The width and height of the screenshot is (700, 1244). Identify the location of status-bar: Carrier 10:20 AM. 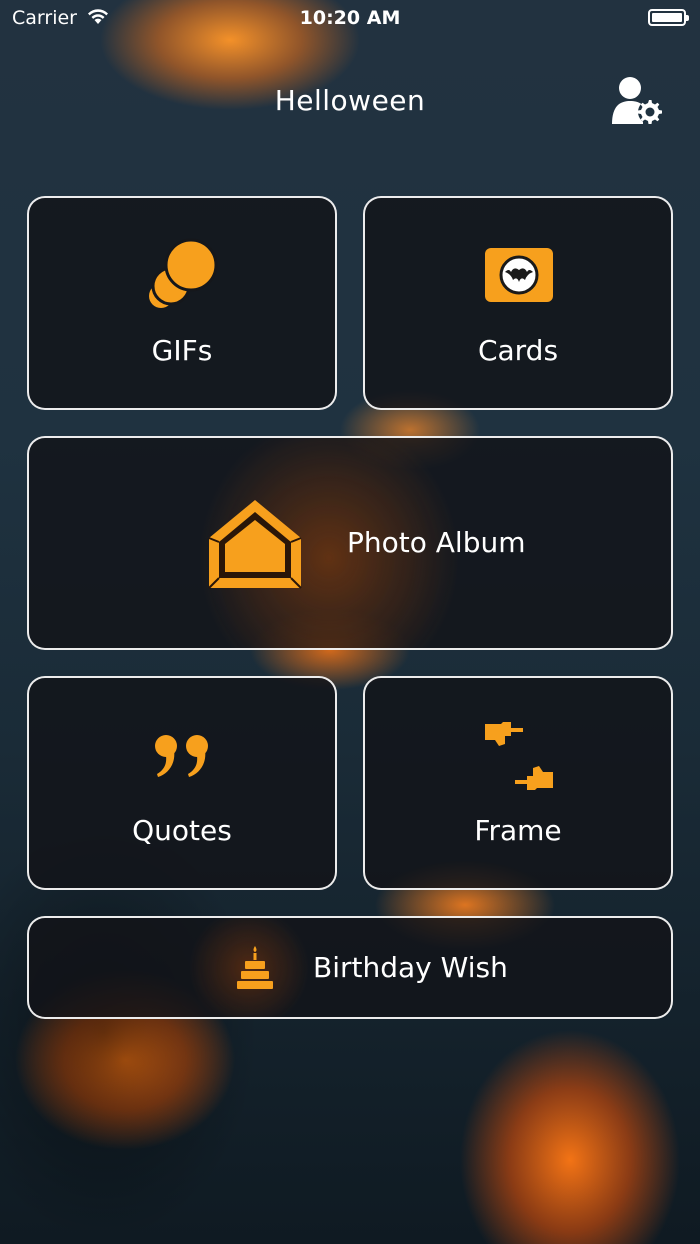
(350, 18).